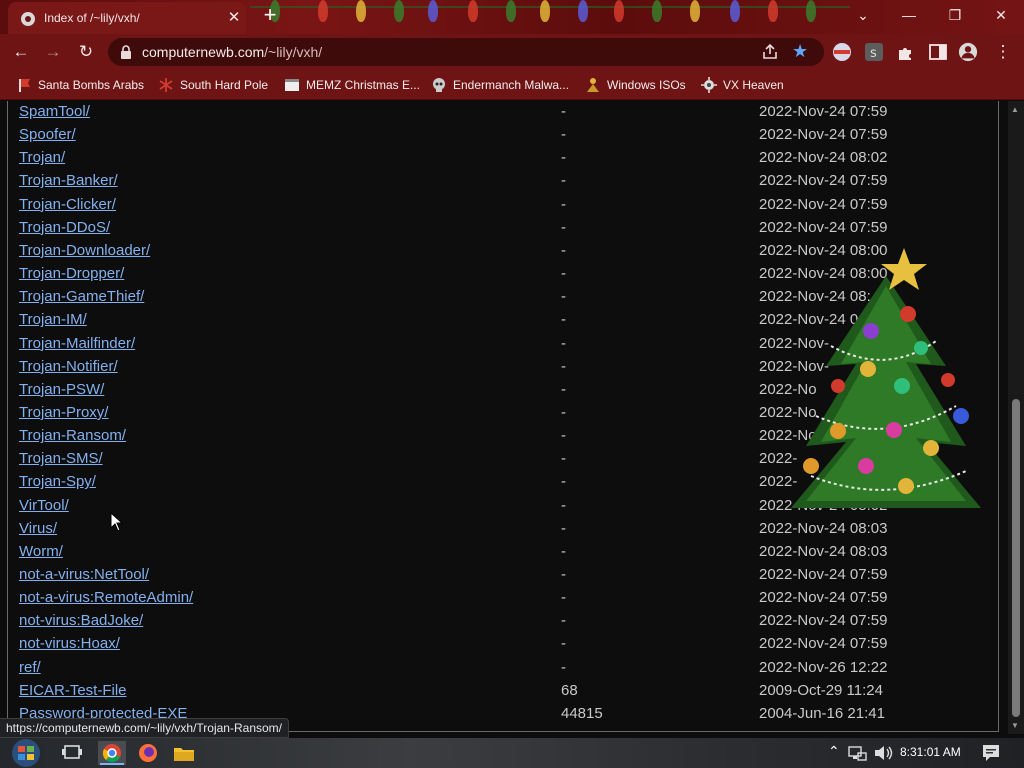  I want to click on new-tab-button: +, so click(270, 16).